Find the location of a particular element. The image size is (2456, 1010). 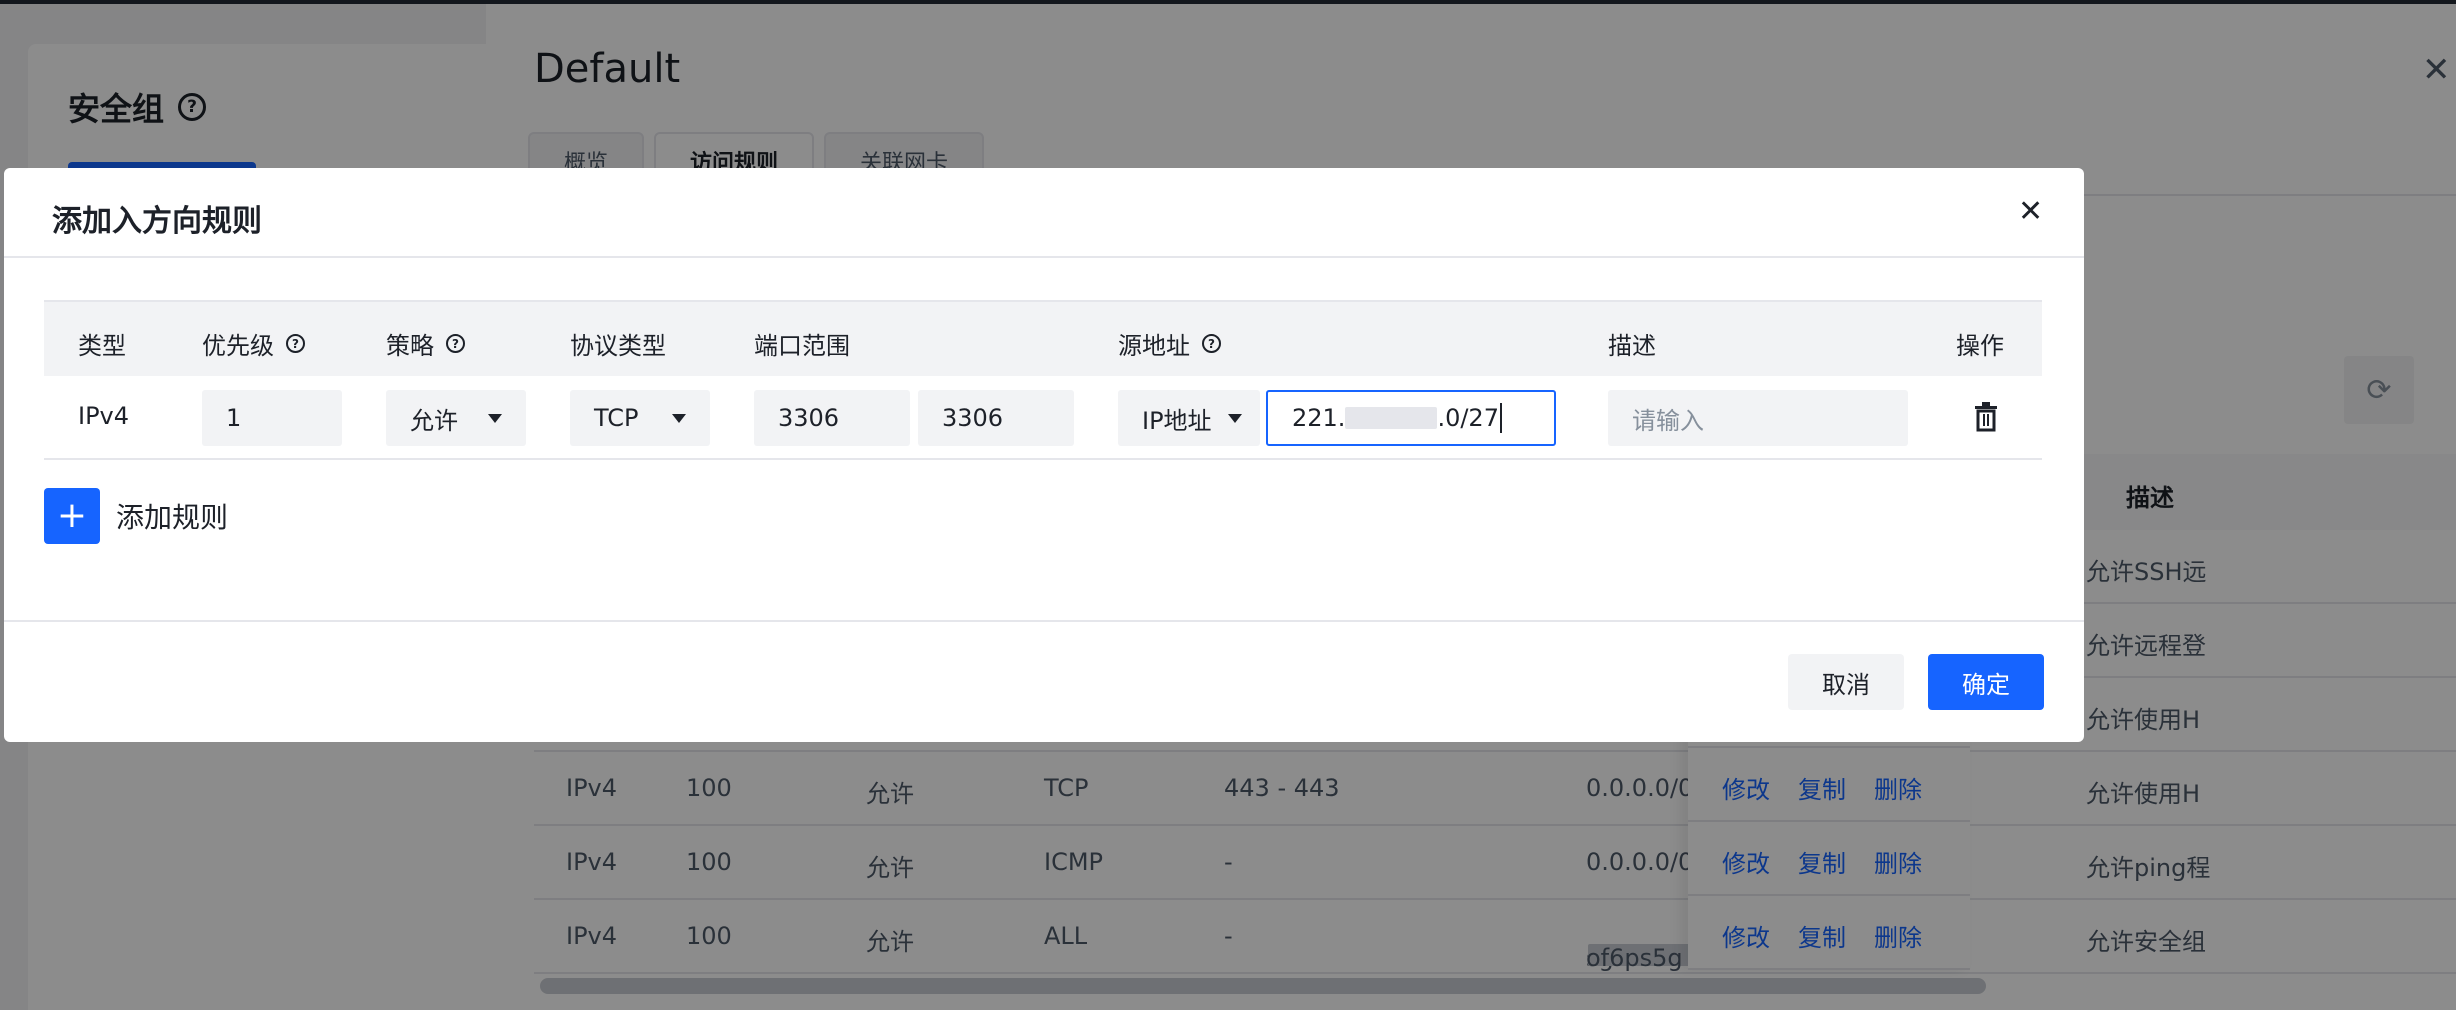

close-icon: ✕ is located at coordinates (2030, 211).